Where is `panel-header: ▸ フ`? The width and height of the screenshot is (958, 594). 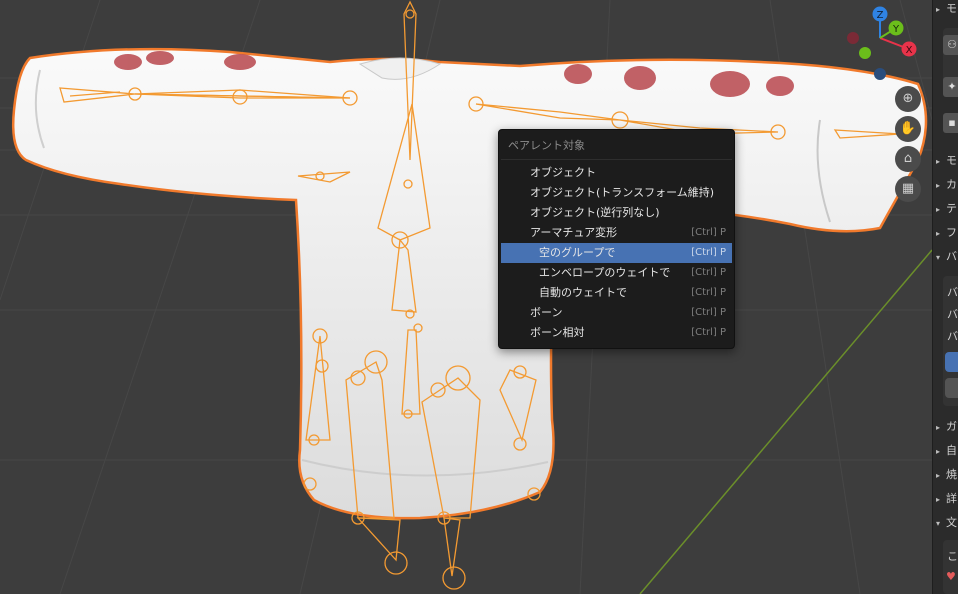 panel-header: ▸ フ is located at coordinates (946, 232).